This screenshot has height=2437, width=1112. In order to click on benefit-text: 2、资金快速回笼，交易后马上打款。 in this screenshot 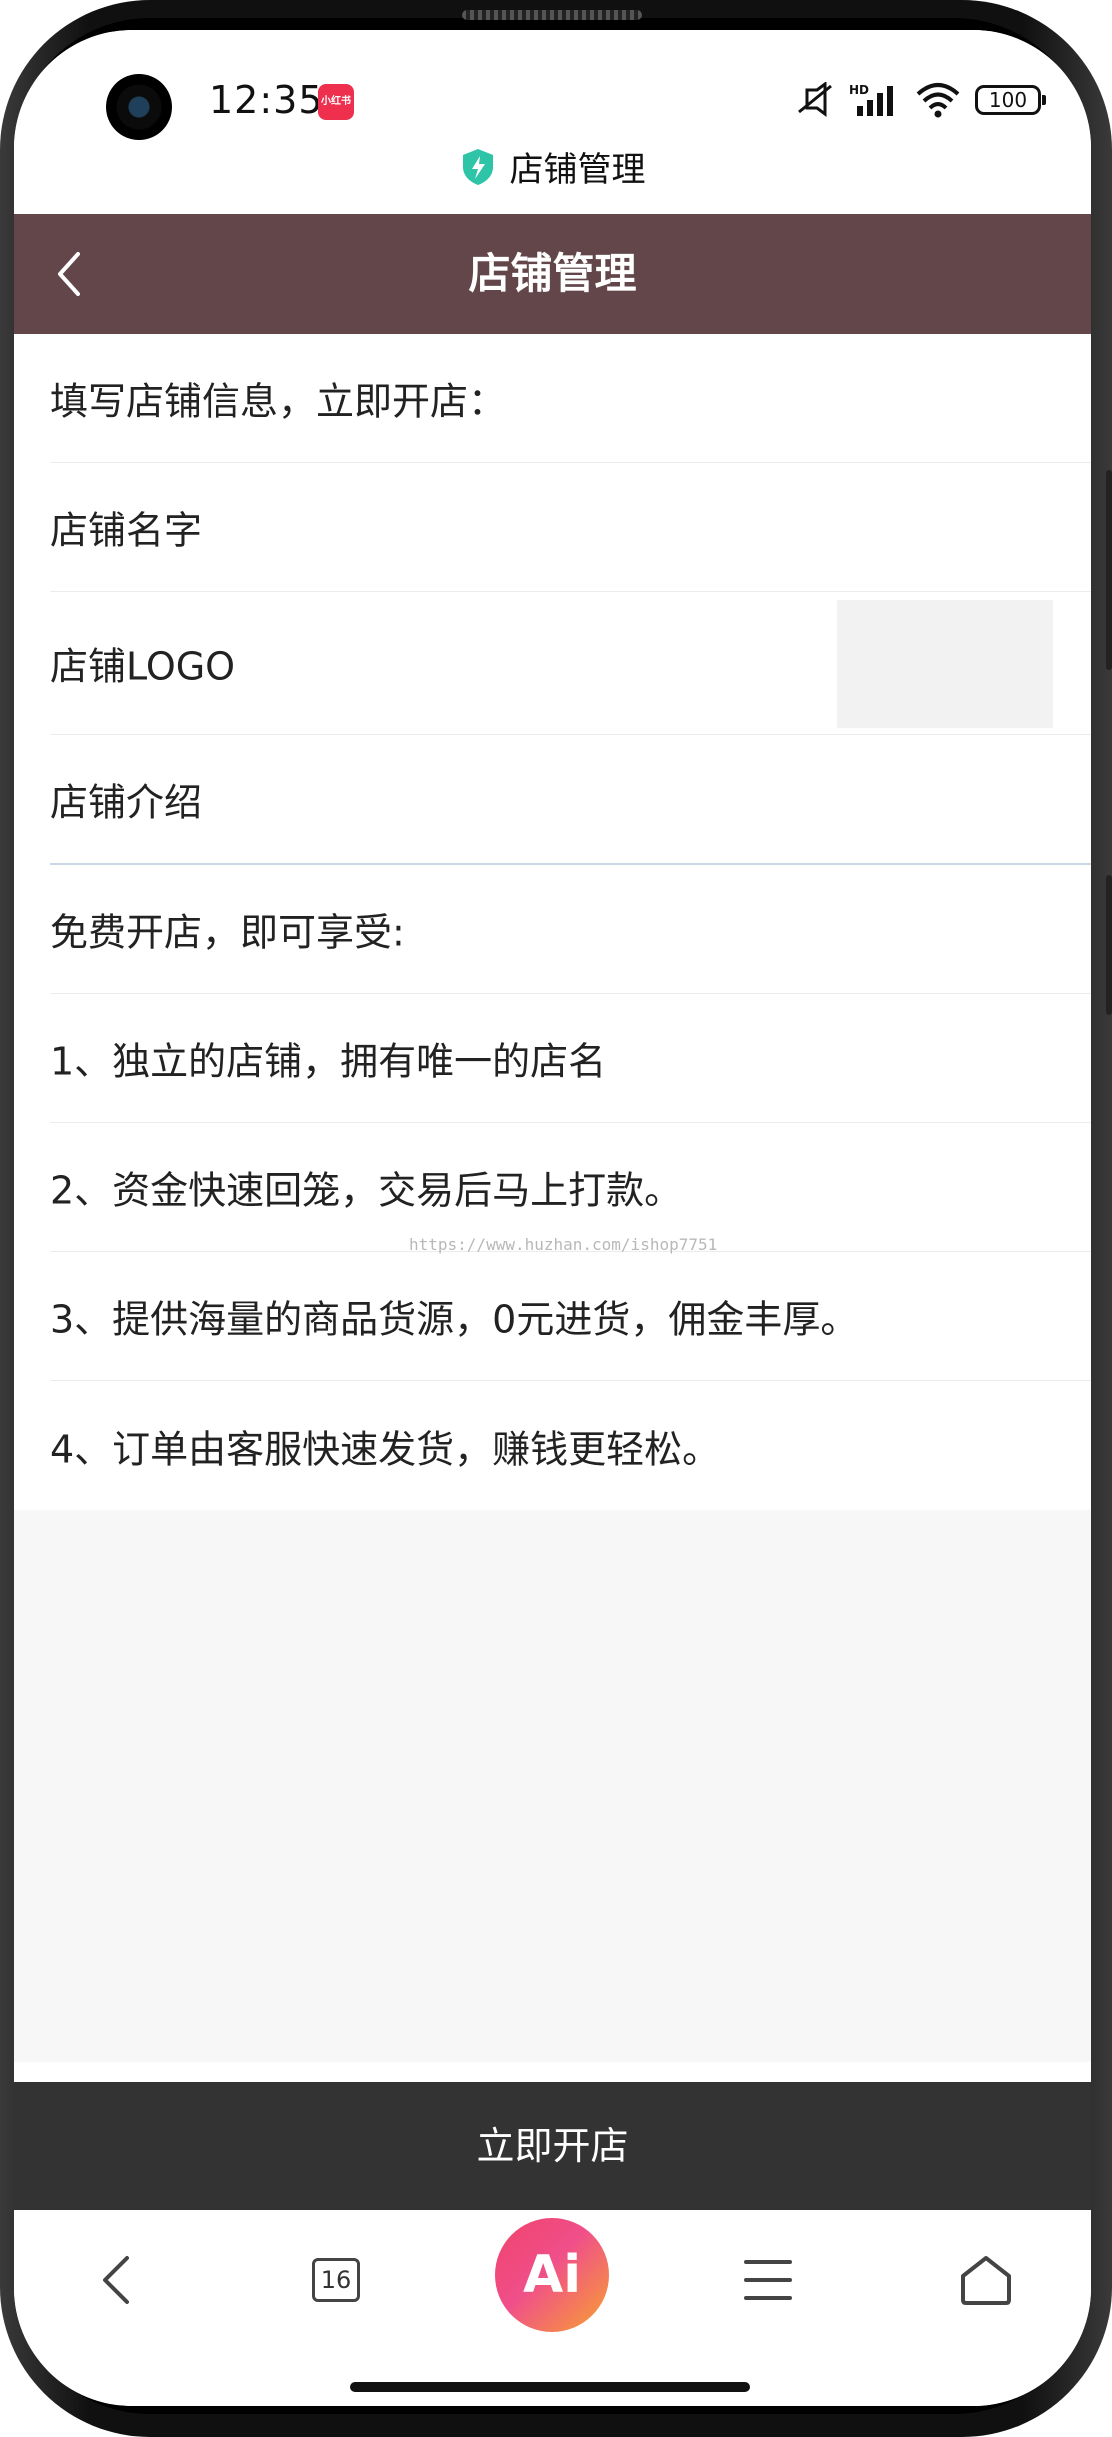, I will do `click(366, 1190)`.